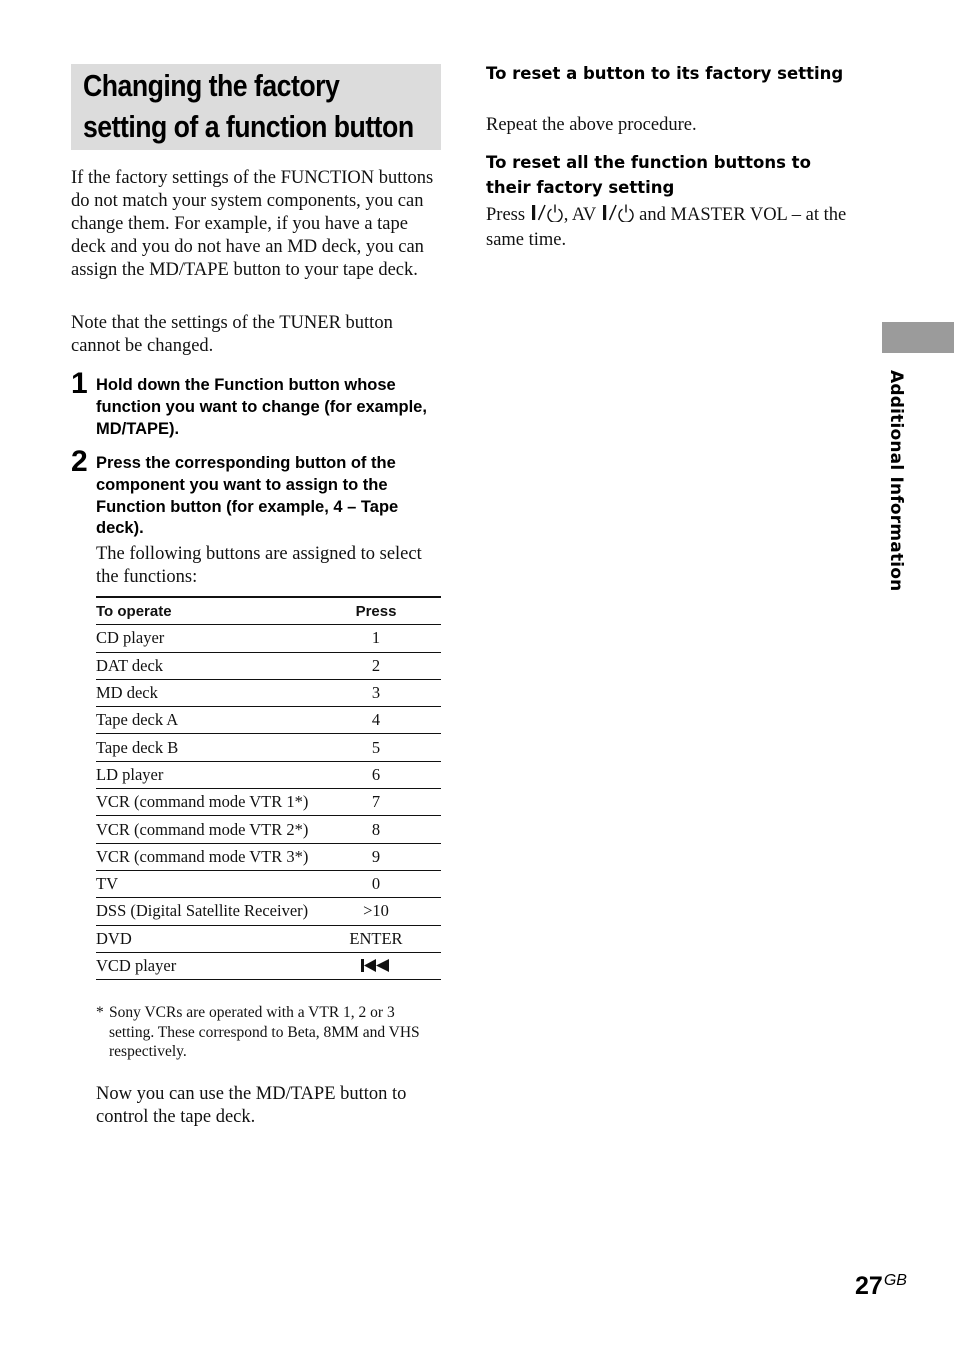 This screenshot has width=954, height=1352. What do you see at coordinates (203, 611) in the screenshot?
I see `header-to-operate: To operate` at bounding box center [203, 611].